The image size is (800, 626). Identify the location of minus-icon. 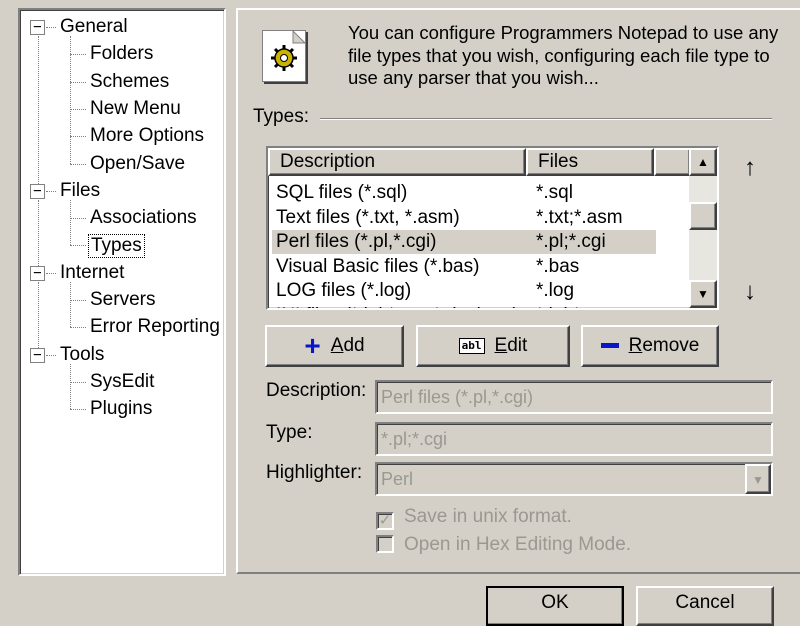
(609, 346).